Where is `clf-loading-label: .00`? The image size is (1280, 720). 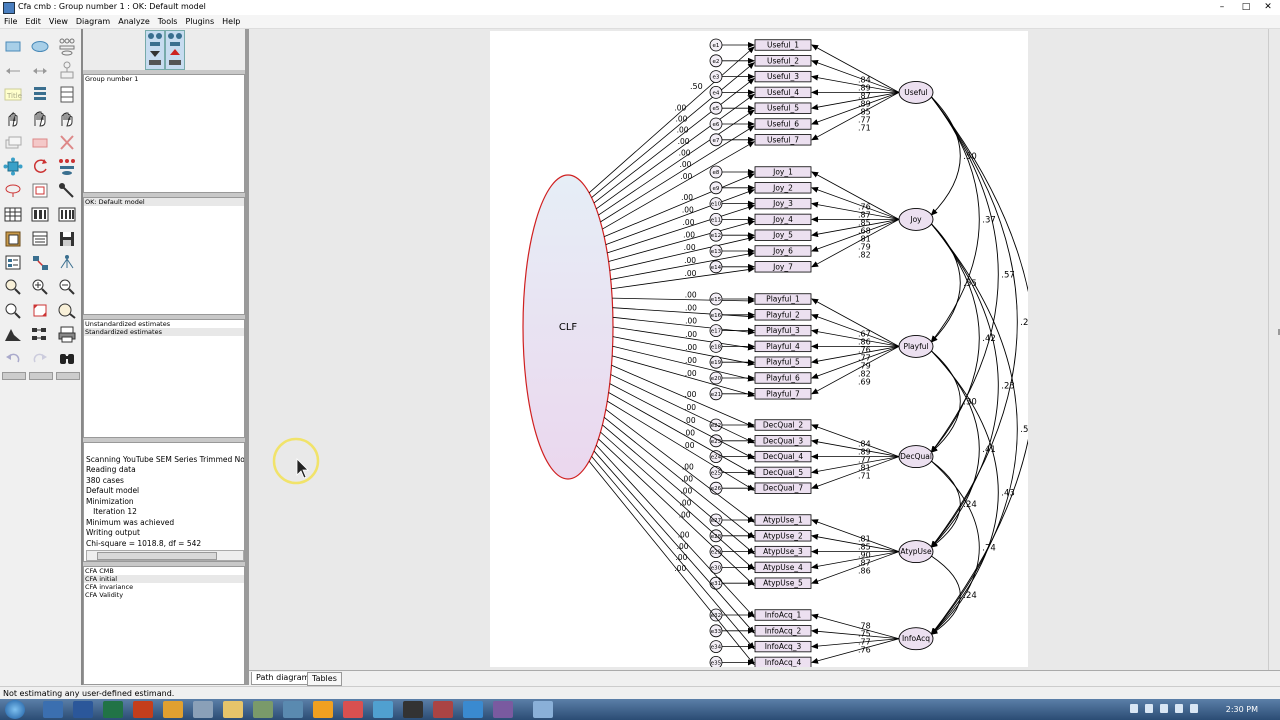
clf-loading-label: .00 is located at coordinates (688, 209).